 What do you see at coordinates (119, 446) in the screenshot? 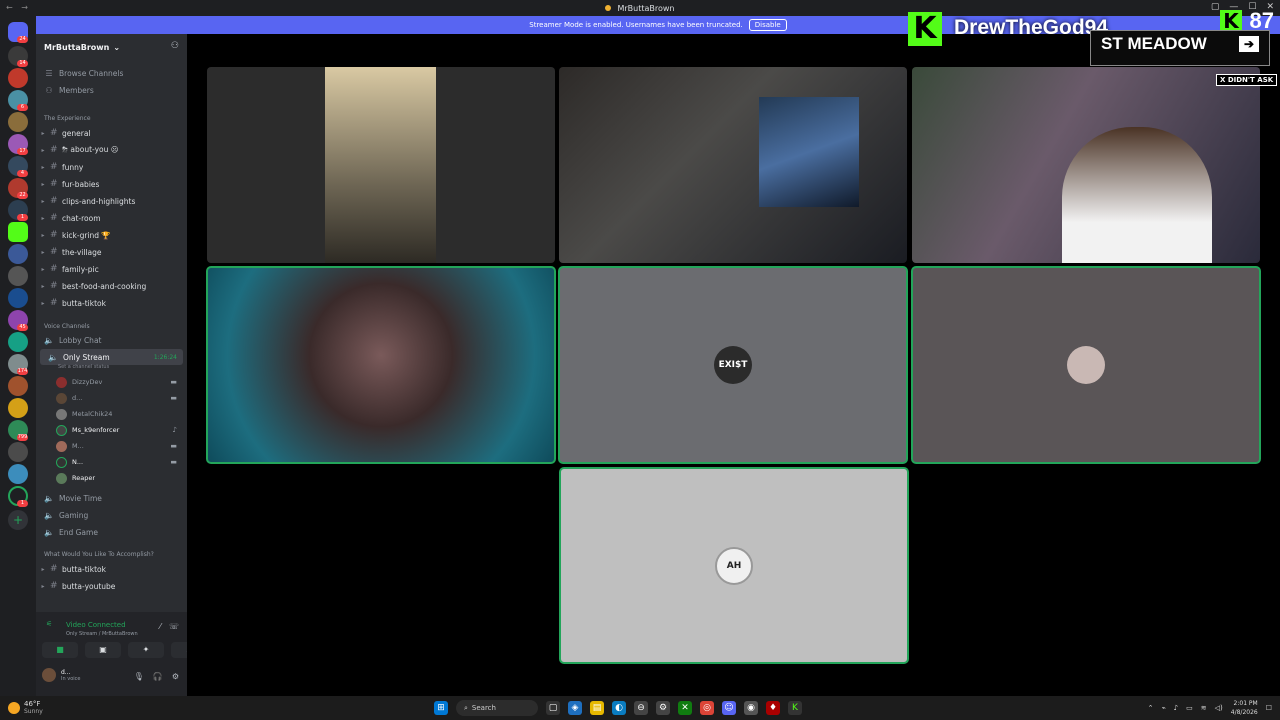
I see `voice-member: M... ▬` at bounding box center [119, 446].